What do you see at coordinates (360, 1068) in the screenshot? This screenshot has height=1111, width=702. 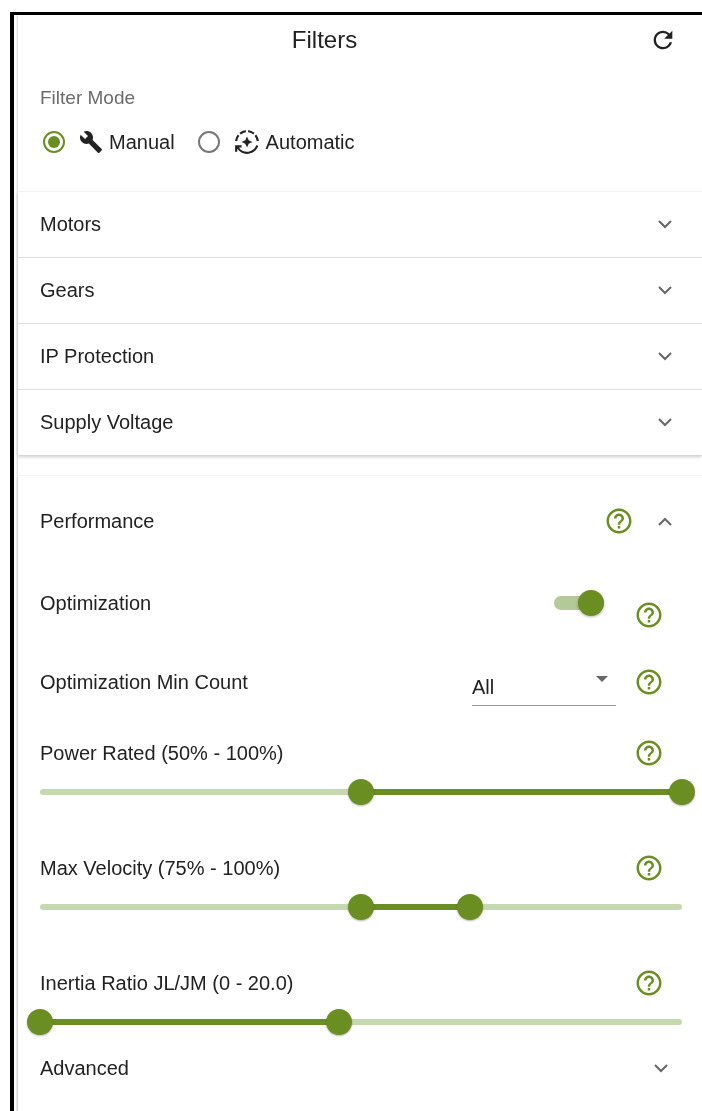 I see `accordion-header: Advanced` at bounding box center [360, 1068].